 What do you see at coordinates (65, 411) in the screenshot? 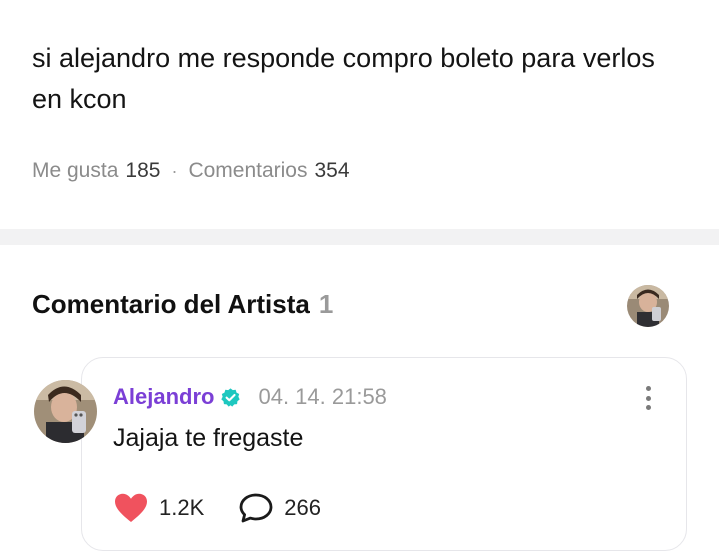
I see `commenter-avatar` at bounding box center [65, 411].